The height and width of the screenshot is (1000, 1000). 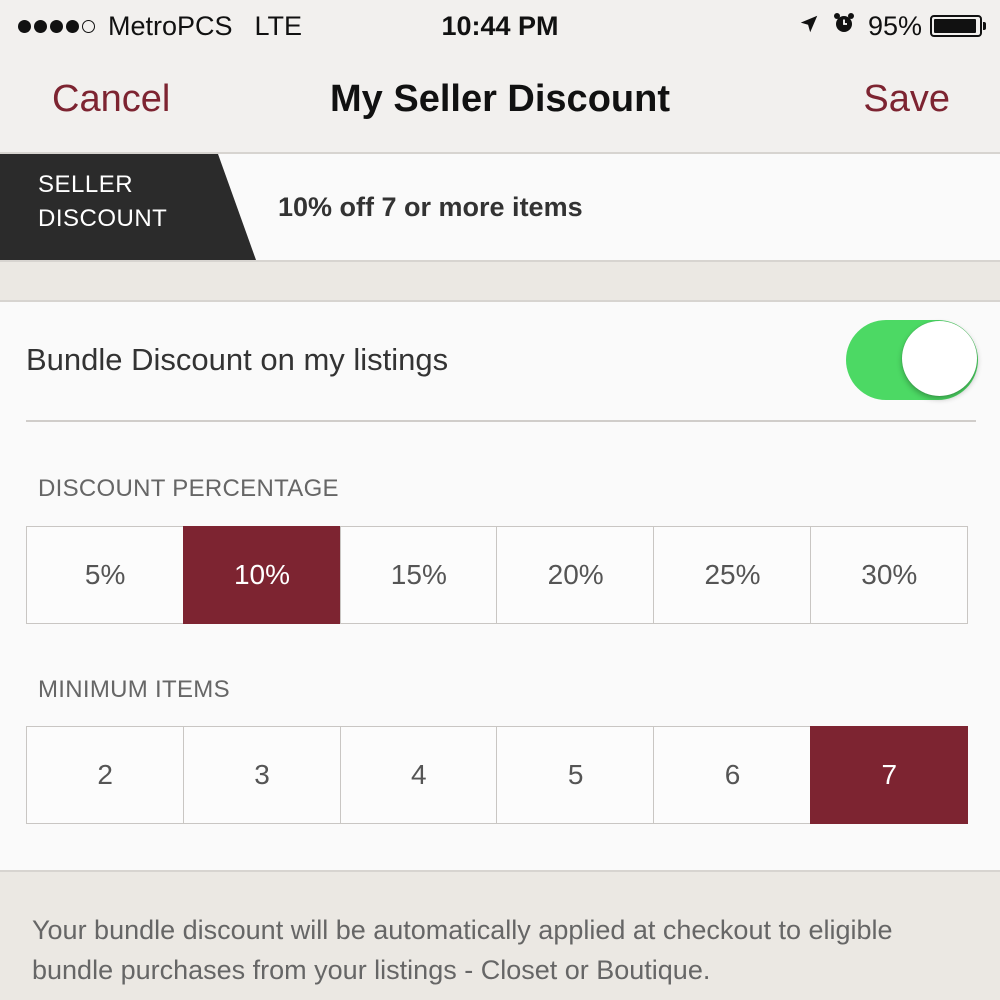 What do you see at coordinates (955, 26) in the screenshot?
I see `battery-level` at bounding box center [955, 26].